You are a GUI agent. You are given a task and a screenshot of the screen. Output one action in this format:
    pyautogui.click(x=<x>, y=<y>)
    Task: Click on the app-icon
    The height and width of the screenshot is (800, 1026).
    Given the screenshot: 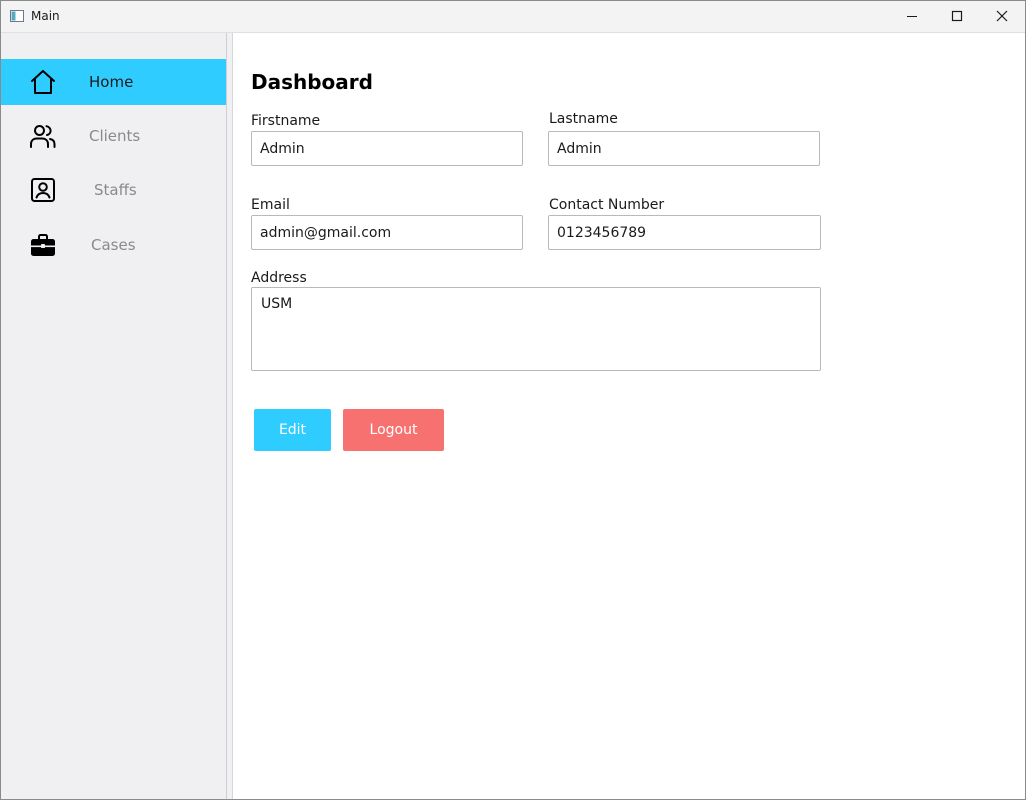 What is the action you would take?
    pyautogui.click(x=17, y=16)
    